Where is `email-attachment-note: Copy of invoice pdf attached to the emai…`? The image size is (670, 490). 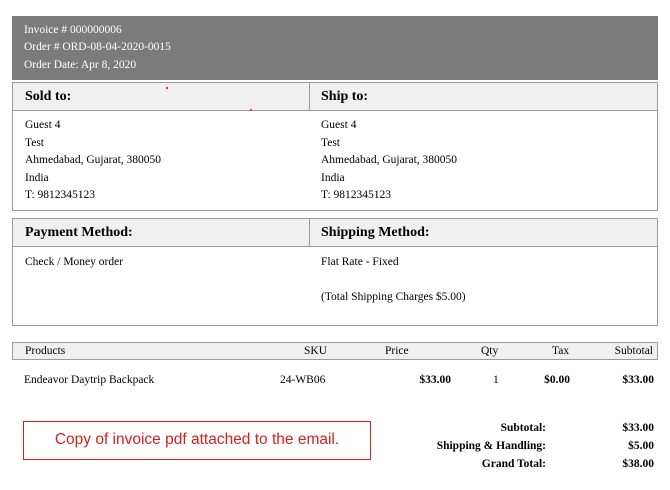 email-attachment-note: Copy of invoice pdf attached to the emai… is located at coordinates (197, 440).